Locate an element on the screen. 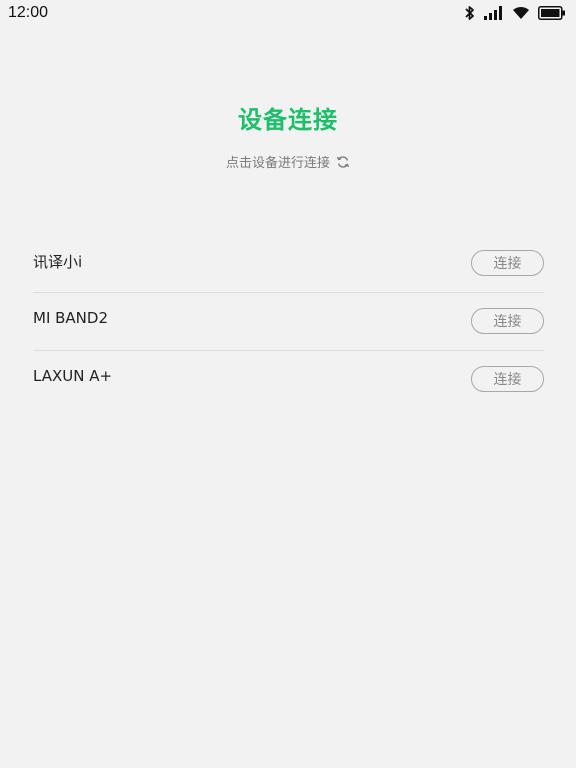 The height and width of the screenshot is (768, 576). device-name: LAXUN A+ is located at coordinates (73, 376).